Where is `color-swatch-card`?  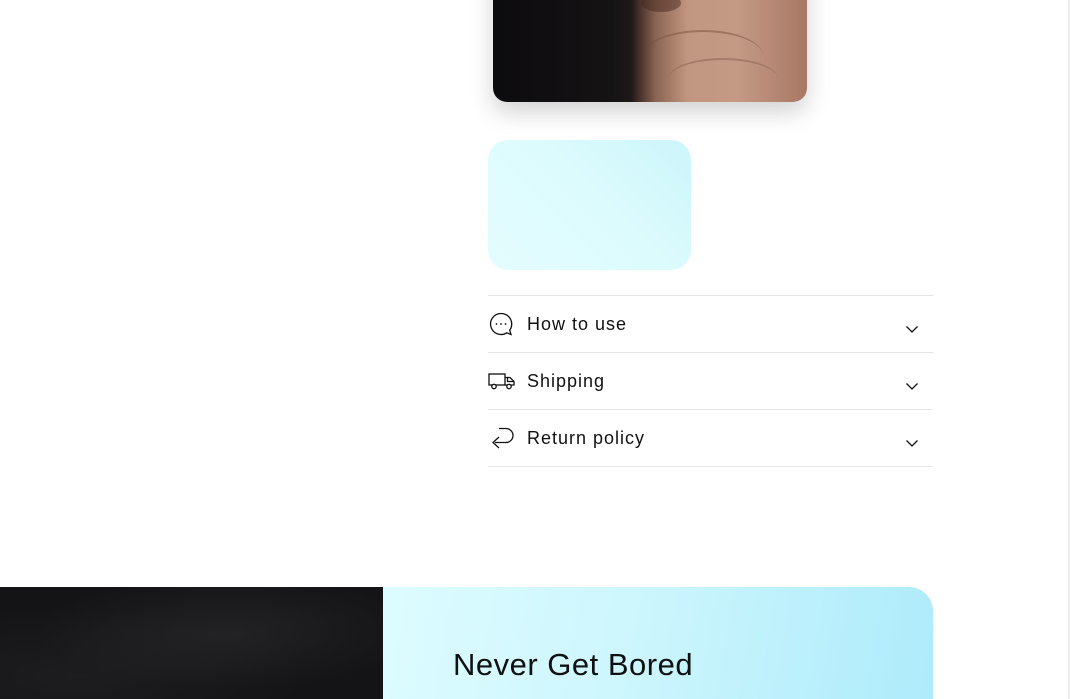
color-swatch-card is located at coordinates (589, 205).